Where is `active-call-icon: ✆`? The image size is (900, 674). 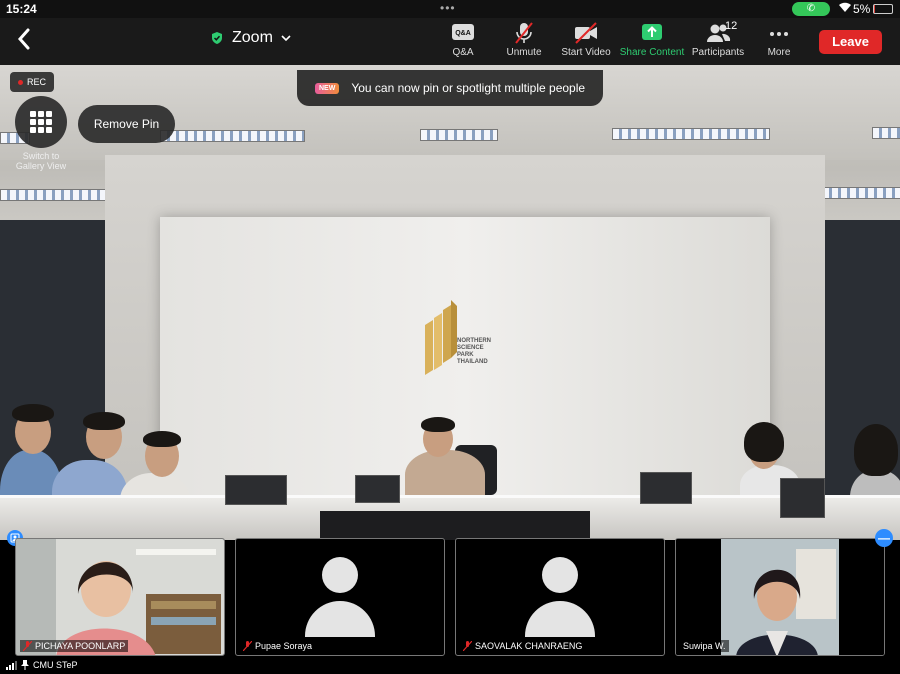 active-call-icon: ✆ is located at coordinates (811, 9).